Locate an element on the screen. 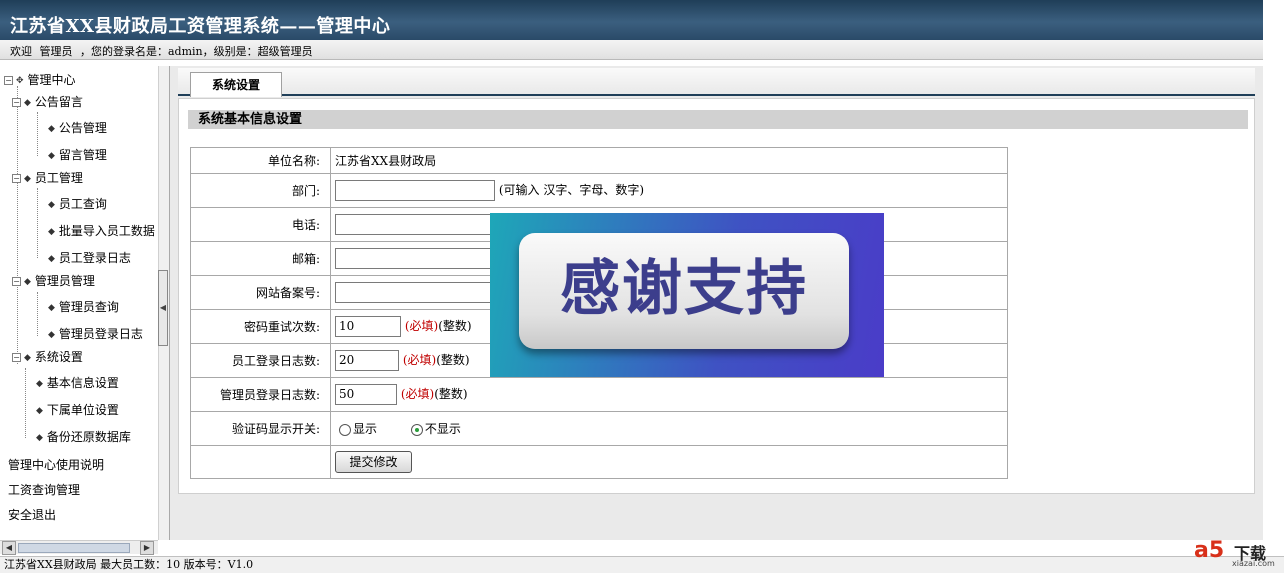 The height and width of the screenshot is (573, 1284). form-row-department: 部门: (可输入 汉字、字母、数字) is located at coordinates (599, 190).